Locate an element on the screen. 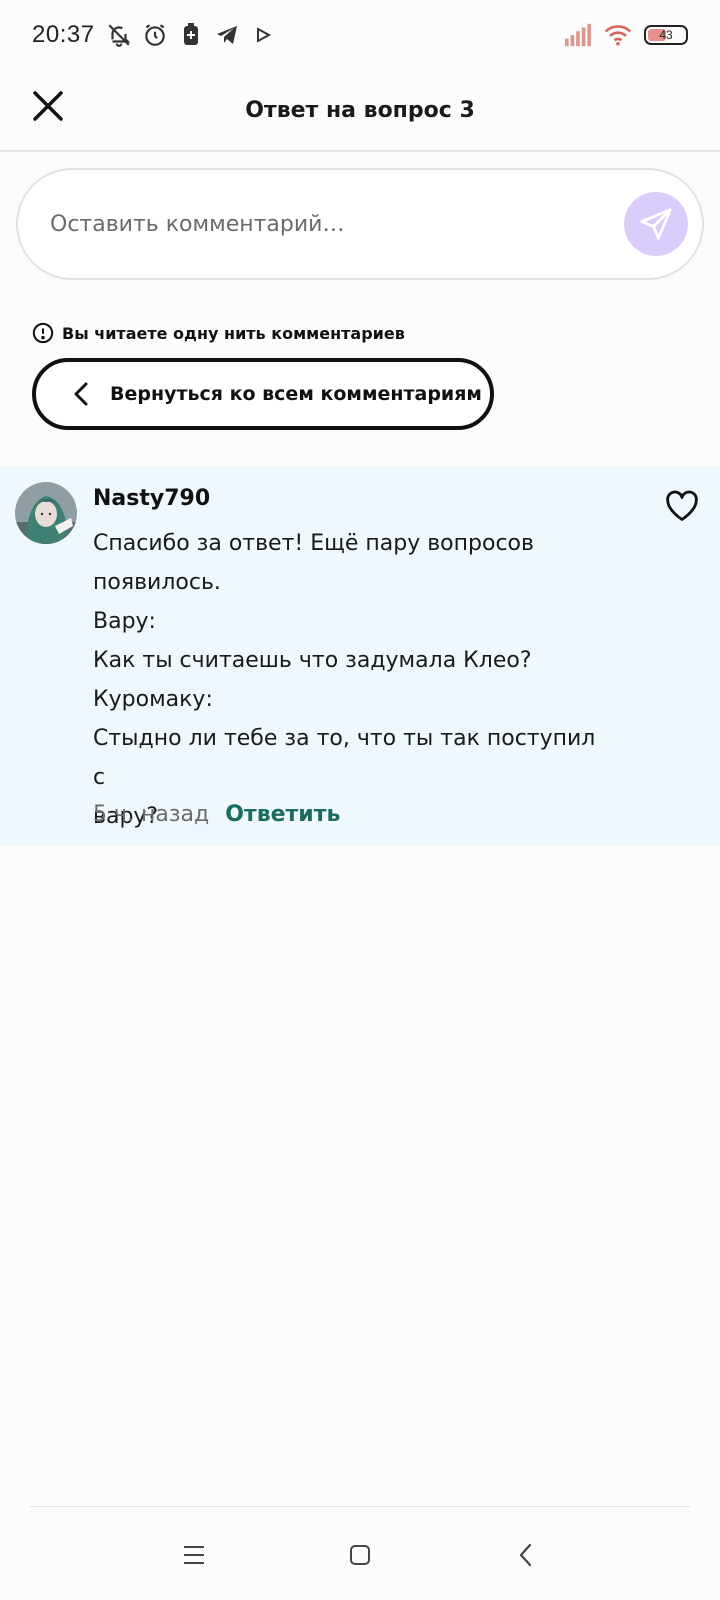  bell-off-icon is located at coordinates (119, 35).